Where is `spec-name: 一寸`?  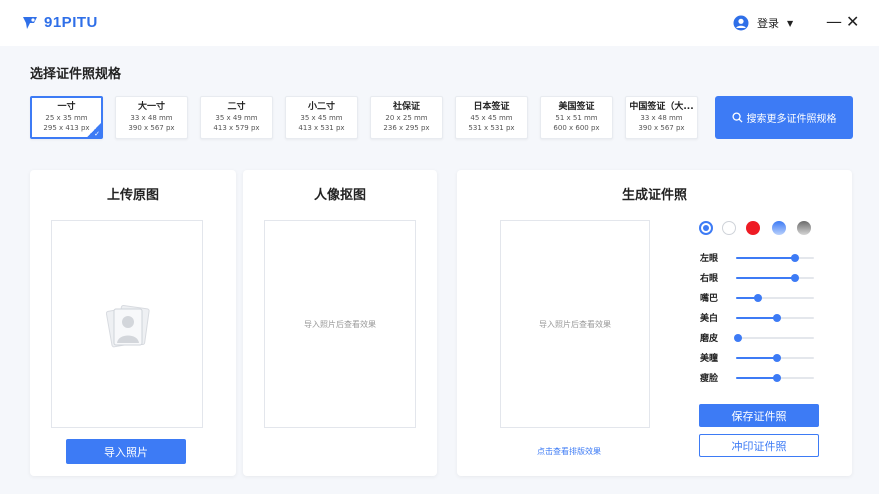 spec-name: 一寸 is located at coordinates (66, 107).